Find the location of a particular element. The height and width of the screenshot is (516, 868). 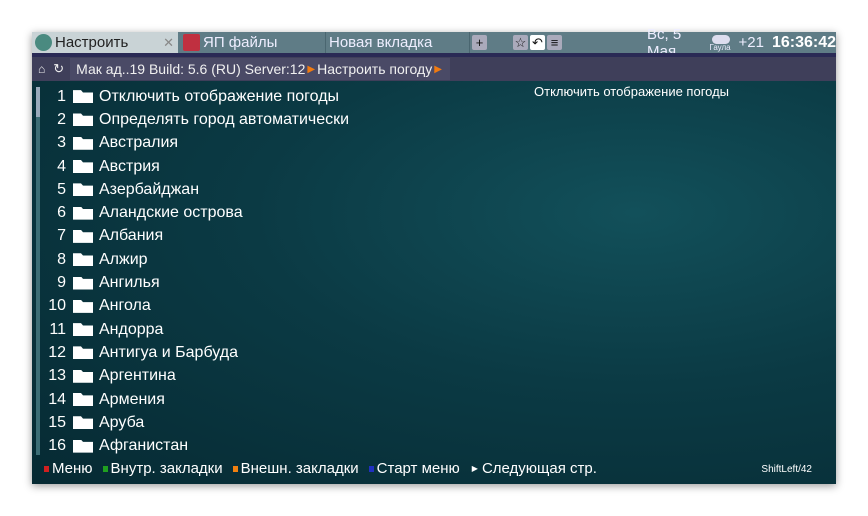

breadcrumb-current: Настроить погоду is located at coordinates (374, 69).